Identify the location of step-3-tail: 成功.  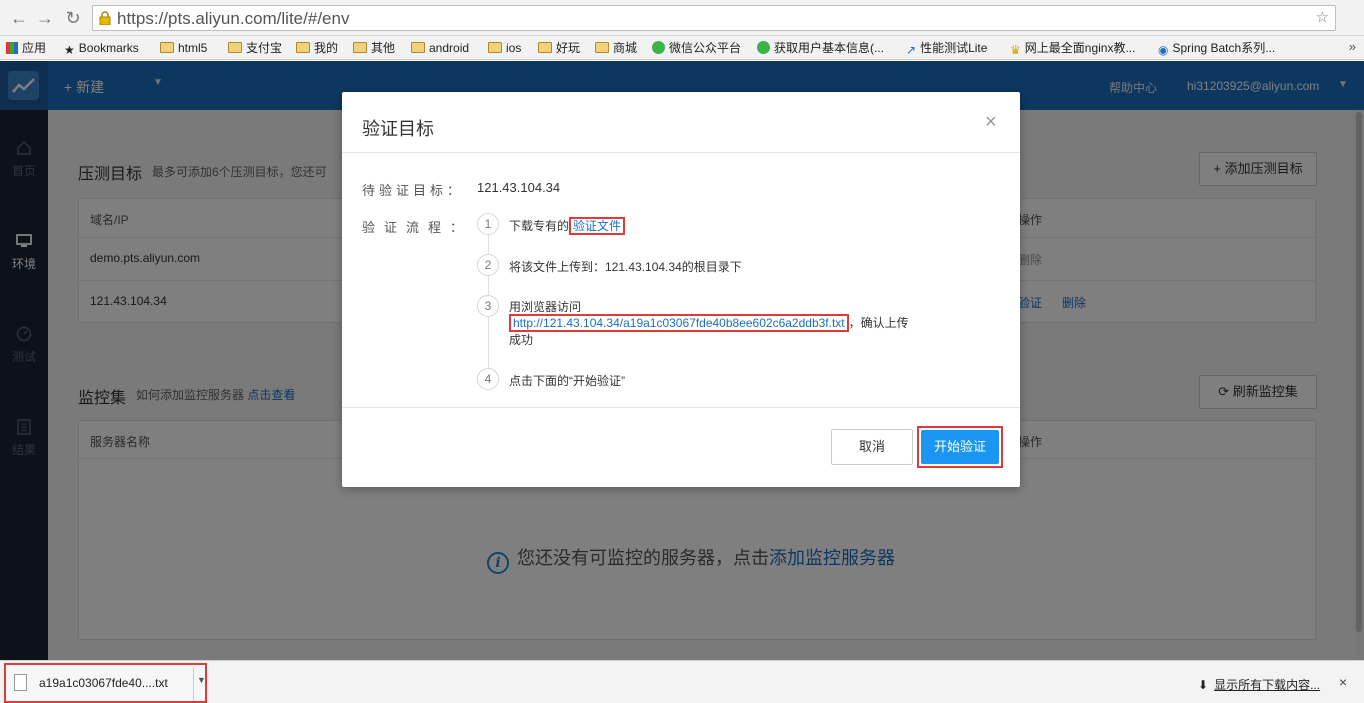
(521, 340).